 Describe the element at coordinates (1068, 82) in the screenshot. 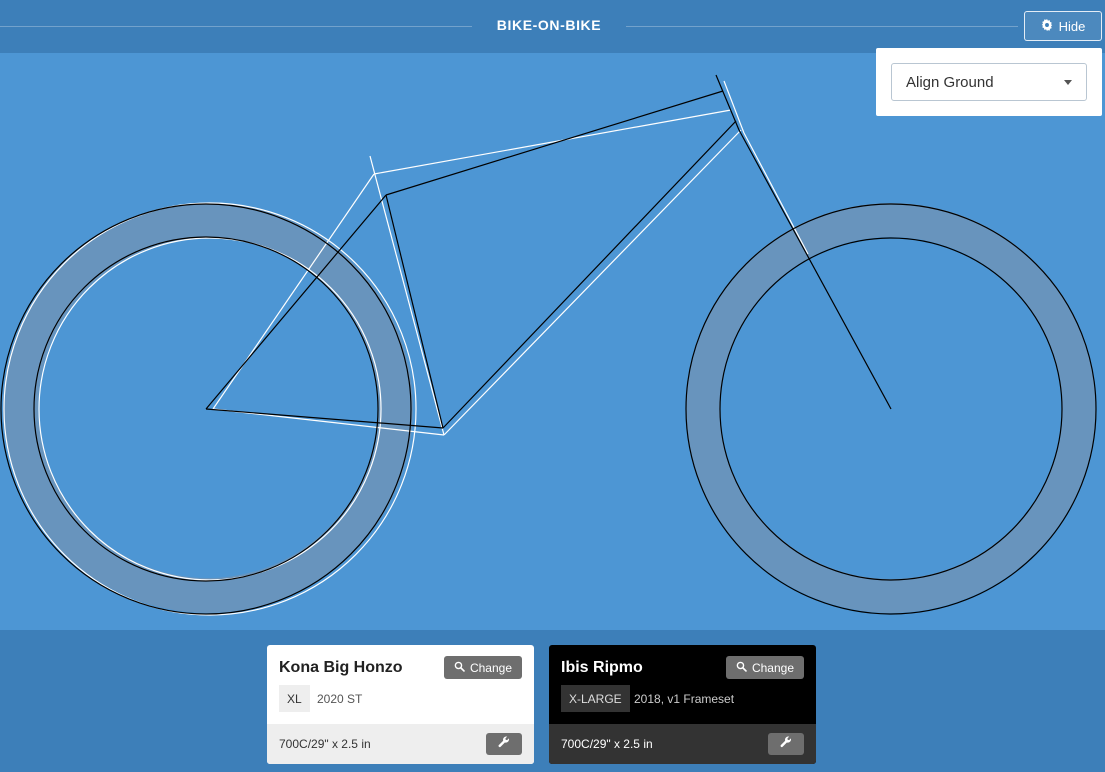

I see `caret-down-icon` at that location.